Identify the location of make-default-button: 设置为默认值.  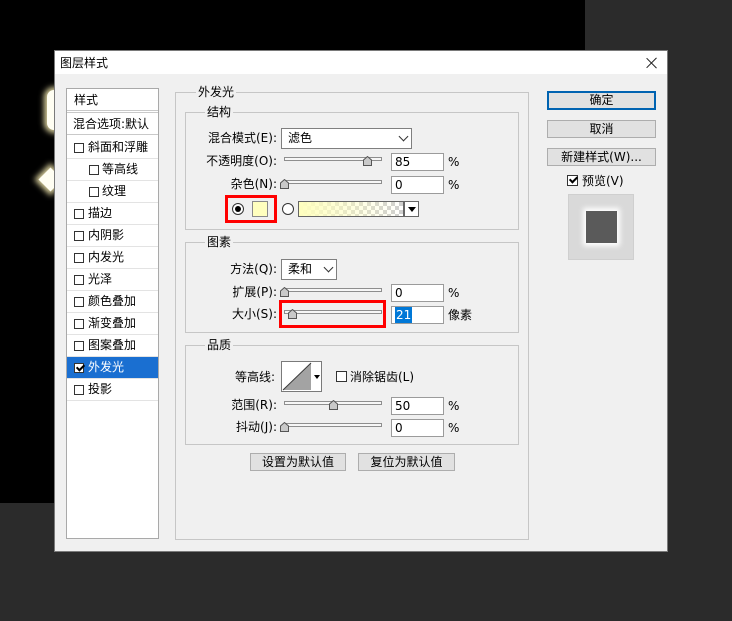
(298, 462).